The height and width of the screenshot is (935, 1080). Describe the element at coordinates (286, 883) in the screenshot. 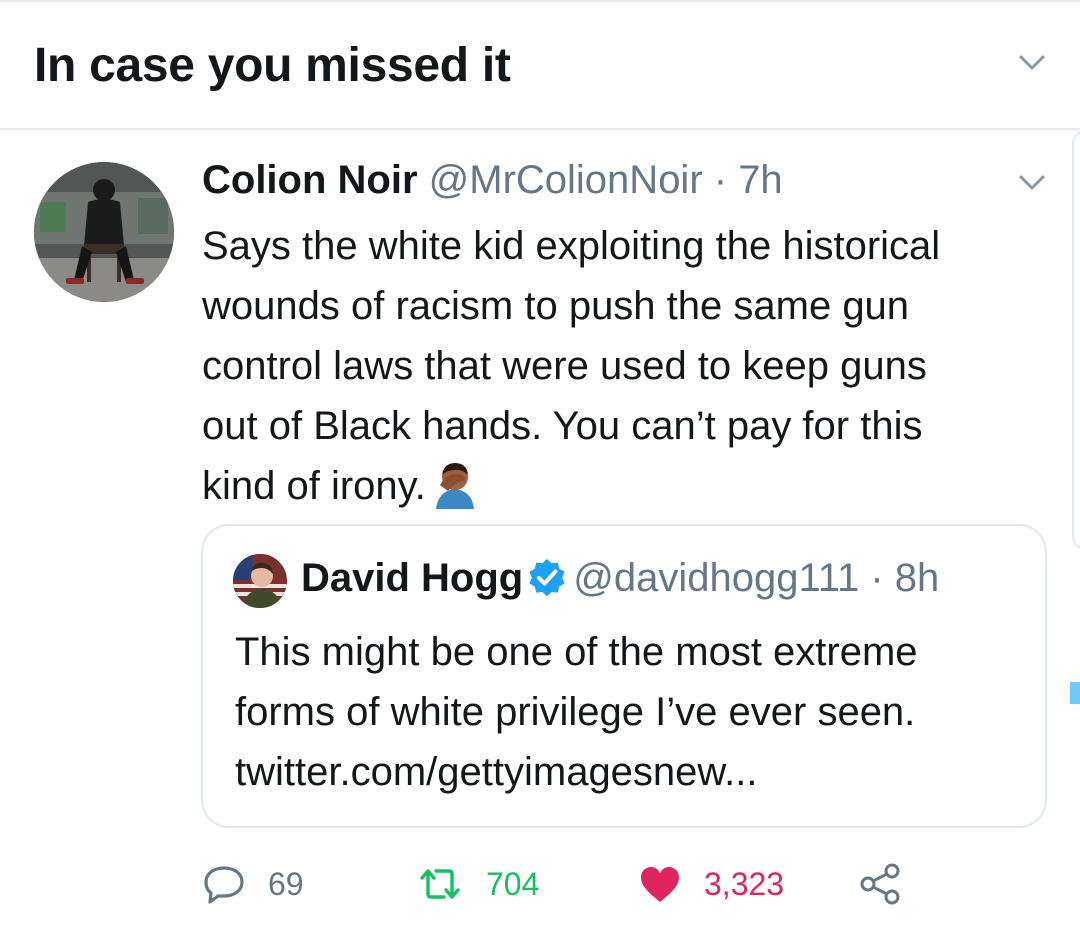

I see `reply-count: 69` at that location.